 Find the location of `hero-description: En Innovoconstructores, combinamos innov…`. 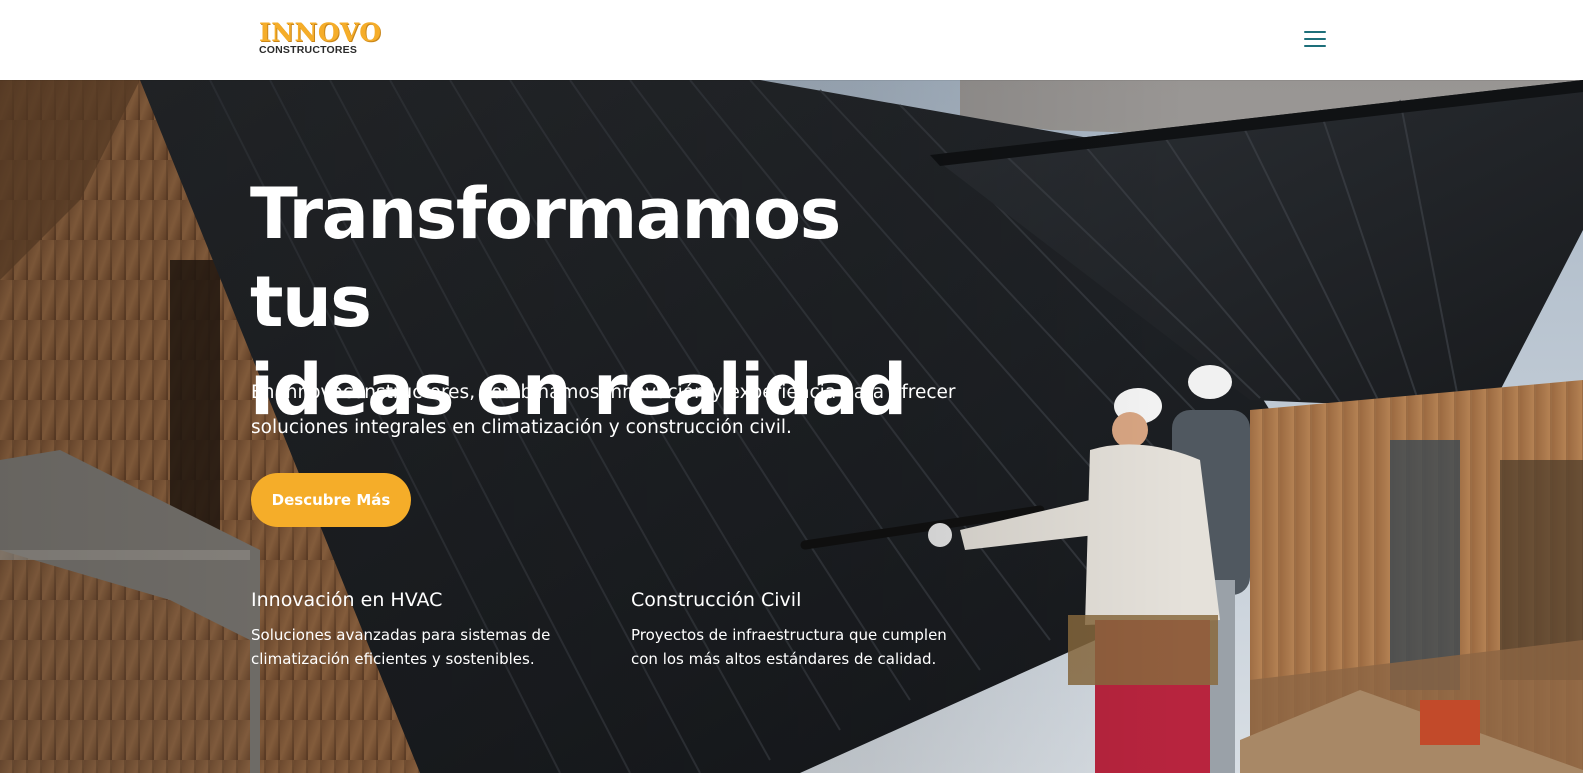

hero-description: En Innovoconstructores, combinamos innov… is located at coordinates (603, 410).